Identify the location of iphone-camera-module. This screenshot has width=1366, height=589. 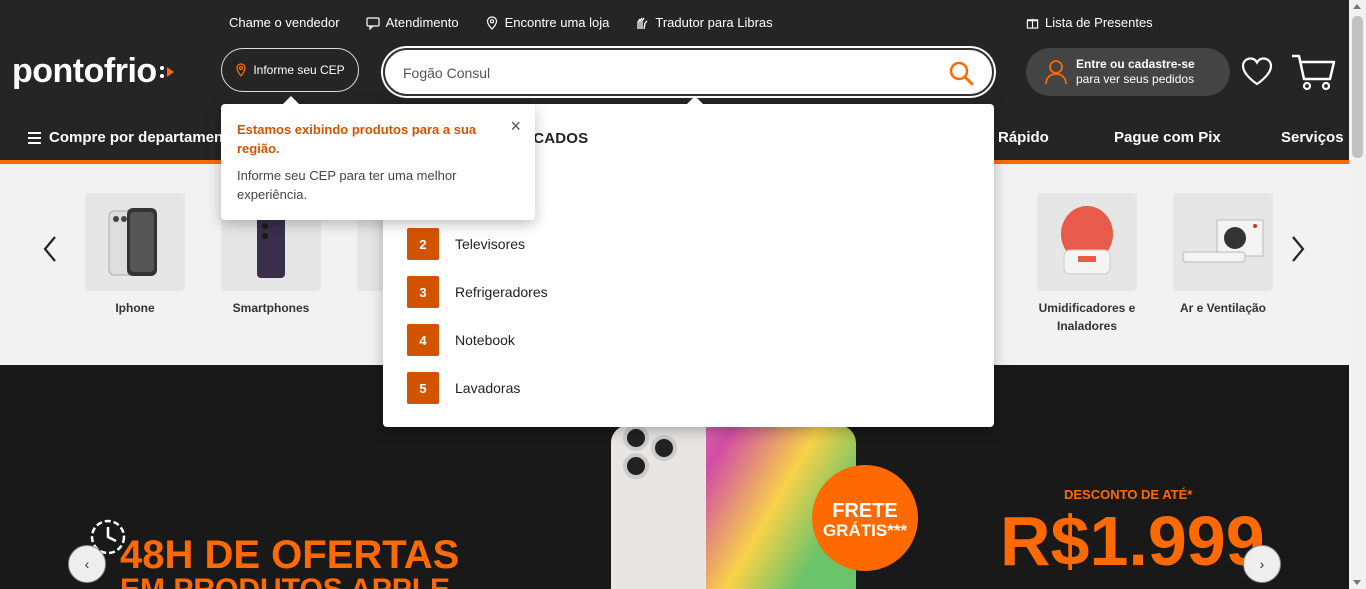
(658, 507).